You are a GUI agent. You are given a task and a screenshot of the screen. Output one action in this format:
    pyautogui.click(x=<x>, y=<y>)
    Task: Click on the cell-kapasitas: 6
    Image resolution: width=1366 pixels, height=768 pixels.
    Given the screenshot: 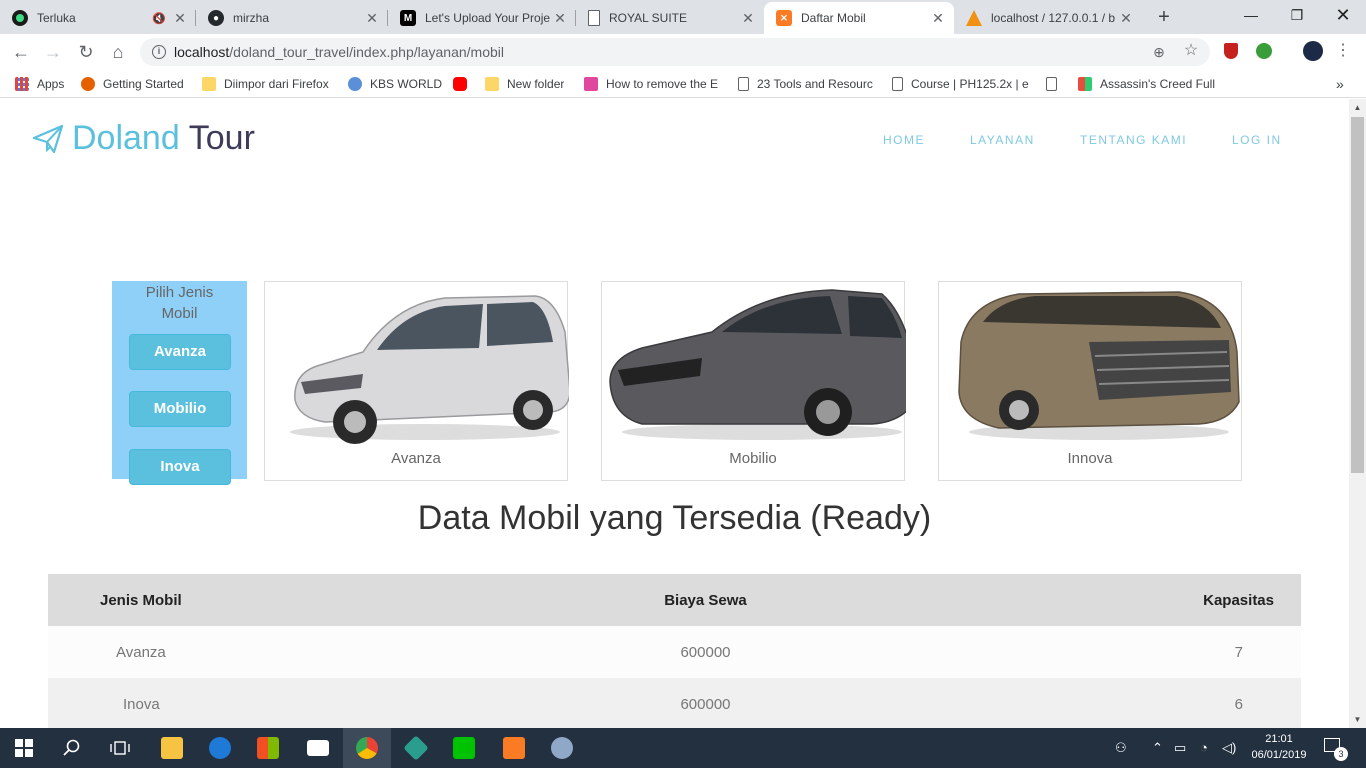 What is the action you would take?
    pyautogui.click(x=1082, y=703)
    